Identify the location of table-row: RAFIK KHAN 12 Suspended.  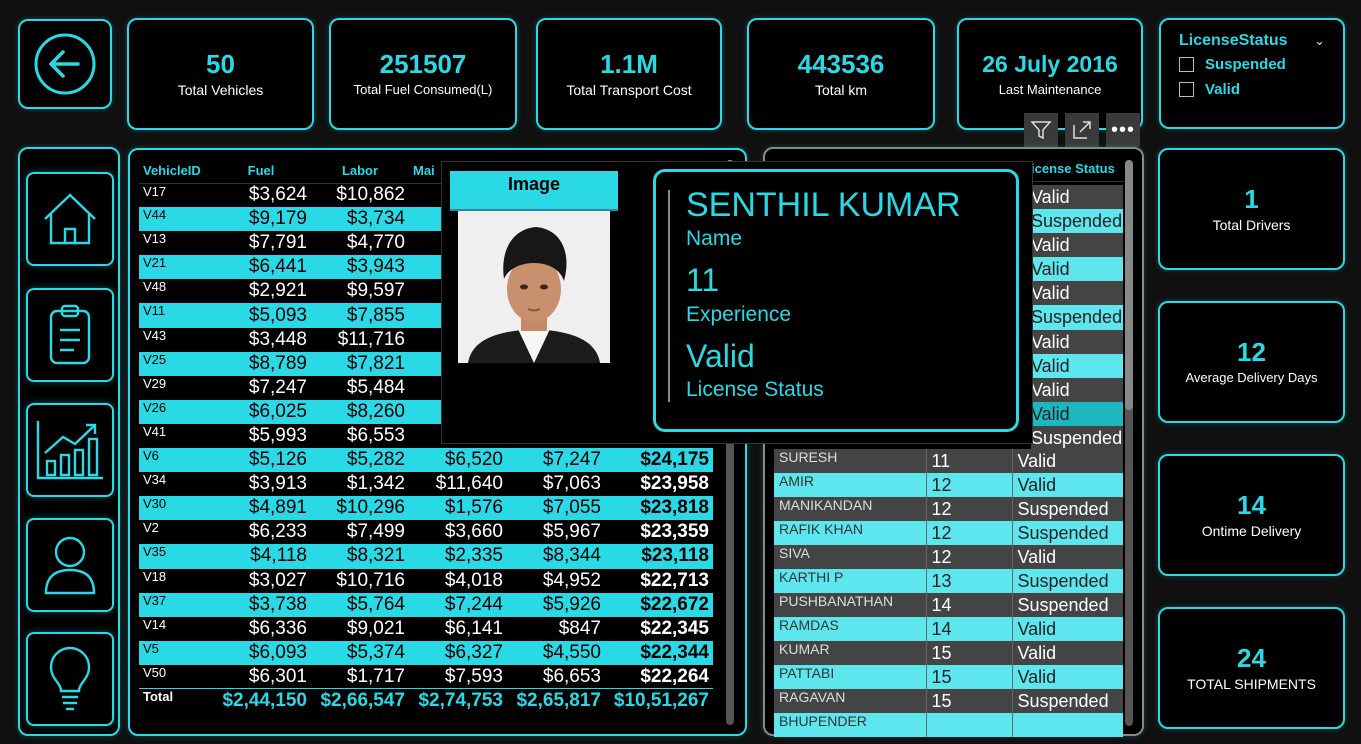
(948, 533).